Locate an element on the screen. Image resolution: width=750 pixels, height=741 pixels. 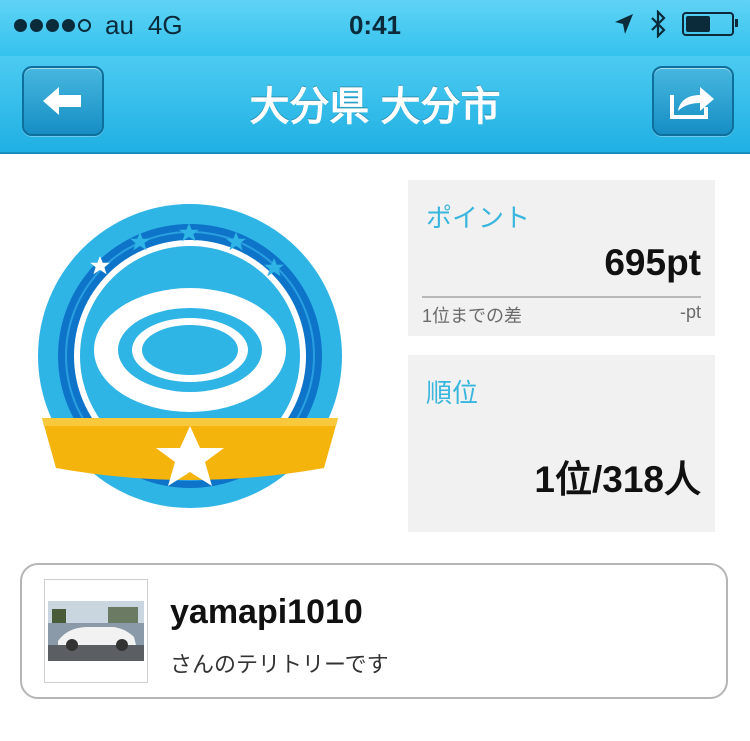
gap-value: -pt is located at coordinates (690, 312).